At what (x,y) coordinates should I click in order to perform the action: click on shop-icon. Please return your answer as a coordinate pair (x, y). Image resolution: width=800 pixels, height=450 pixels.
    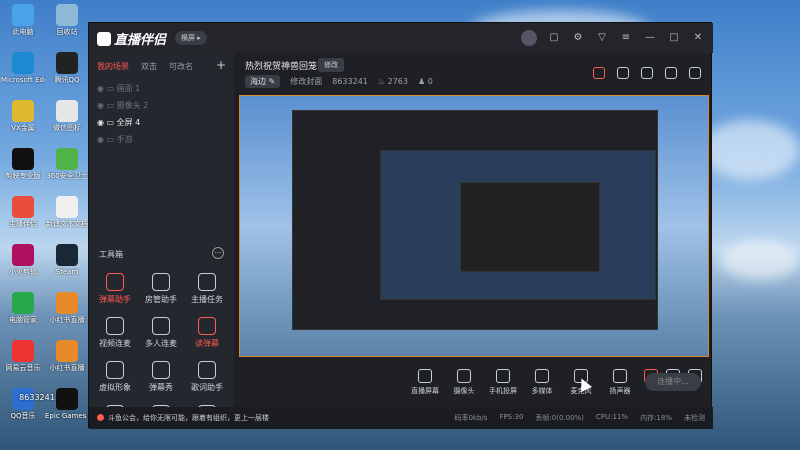
    Looking at the image, I should click on (647, 73).